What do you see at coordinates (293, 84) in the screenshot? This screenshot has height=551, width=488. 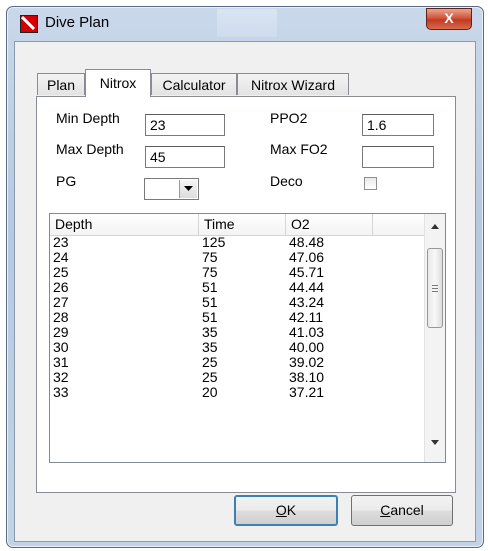 I see `tab-nitrox-wizard: Nitrox Wizard` at bounding box center [293, 84].